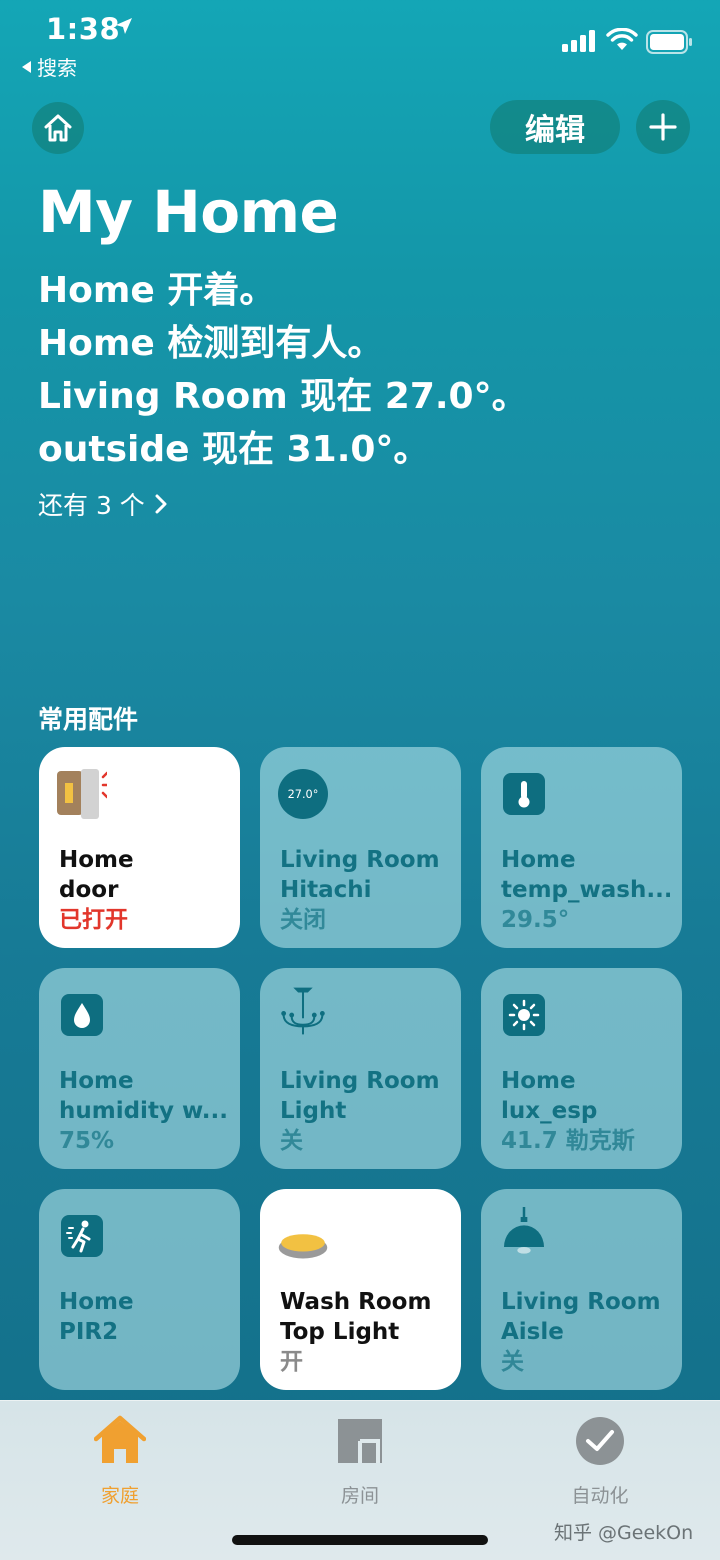 The image size is (720, 1560). I want to click on home-settings-button, so click(58, 128).